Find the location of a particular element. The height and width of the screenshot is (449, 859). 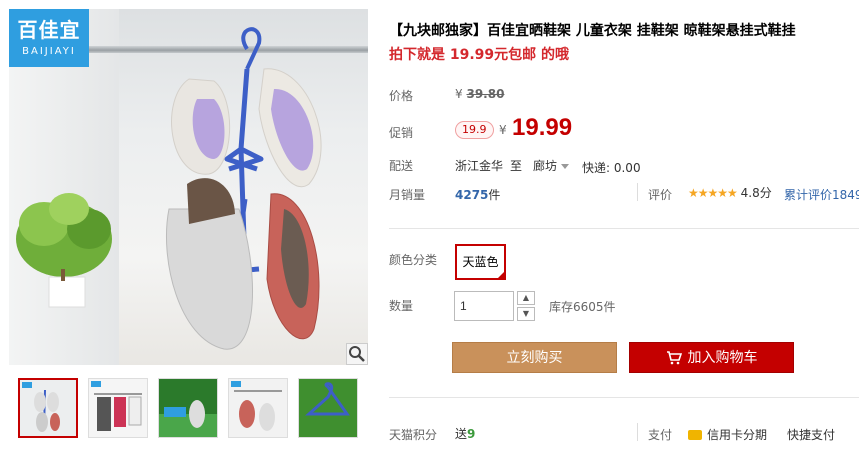

color-option-selected: 天蓝色 is located at coordinates (480, 262).